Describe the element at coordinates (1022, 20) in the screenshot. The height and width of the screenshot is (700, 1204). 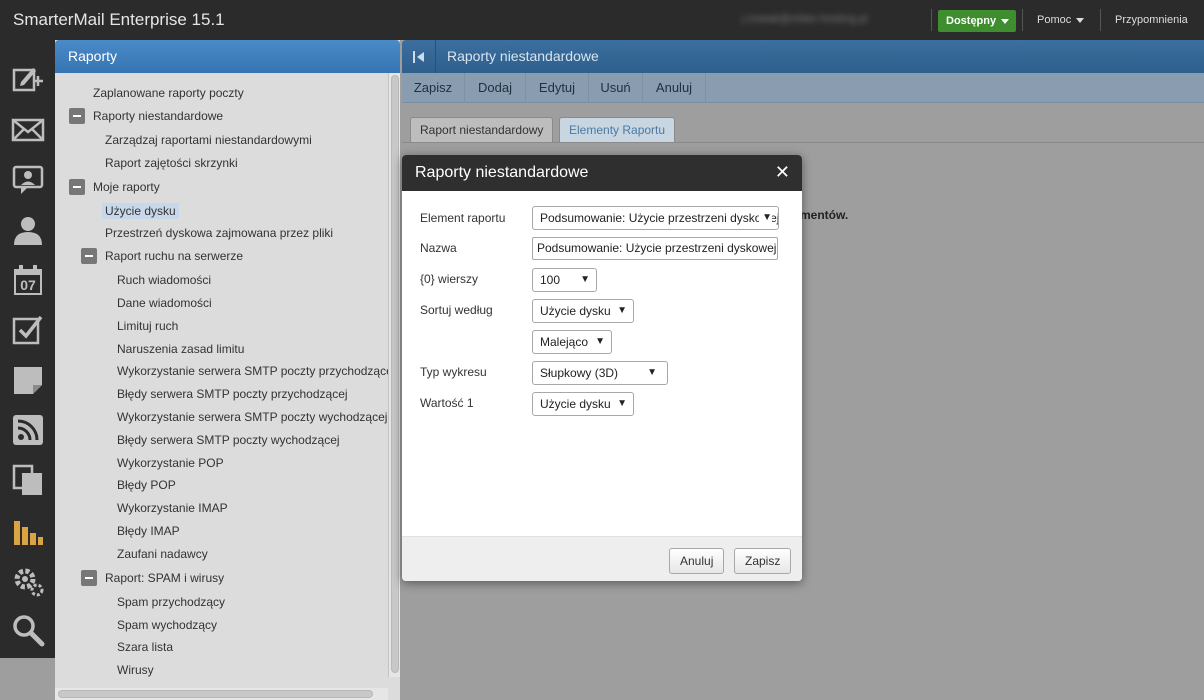
I see `top-separator` at that location.